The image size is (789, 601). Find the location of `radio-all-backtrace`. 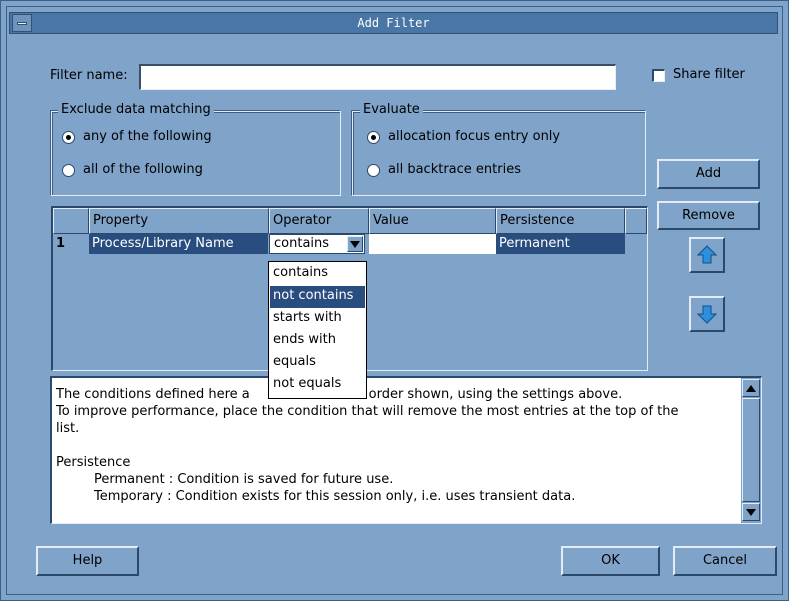

radio-all-backtrace is located at coordinates (373, 170).